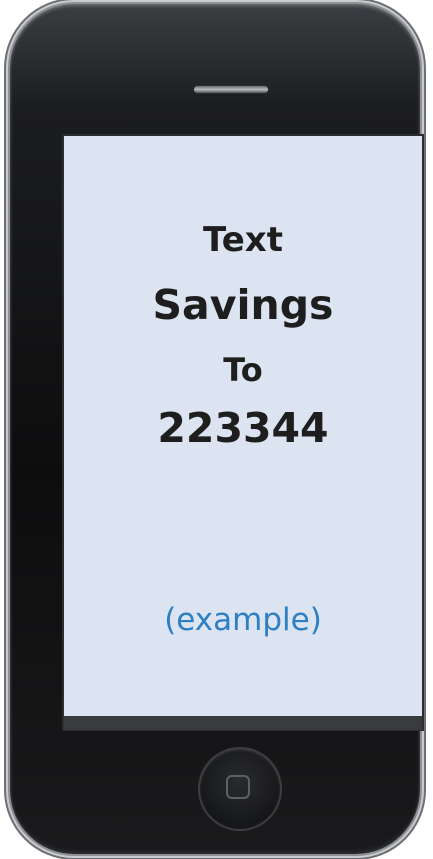  Describe the element at coordinates (243, 370) in the screenshot. I see `message-line-to: To` at that location.